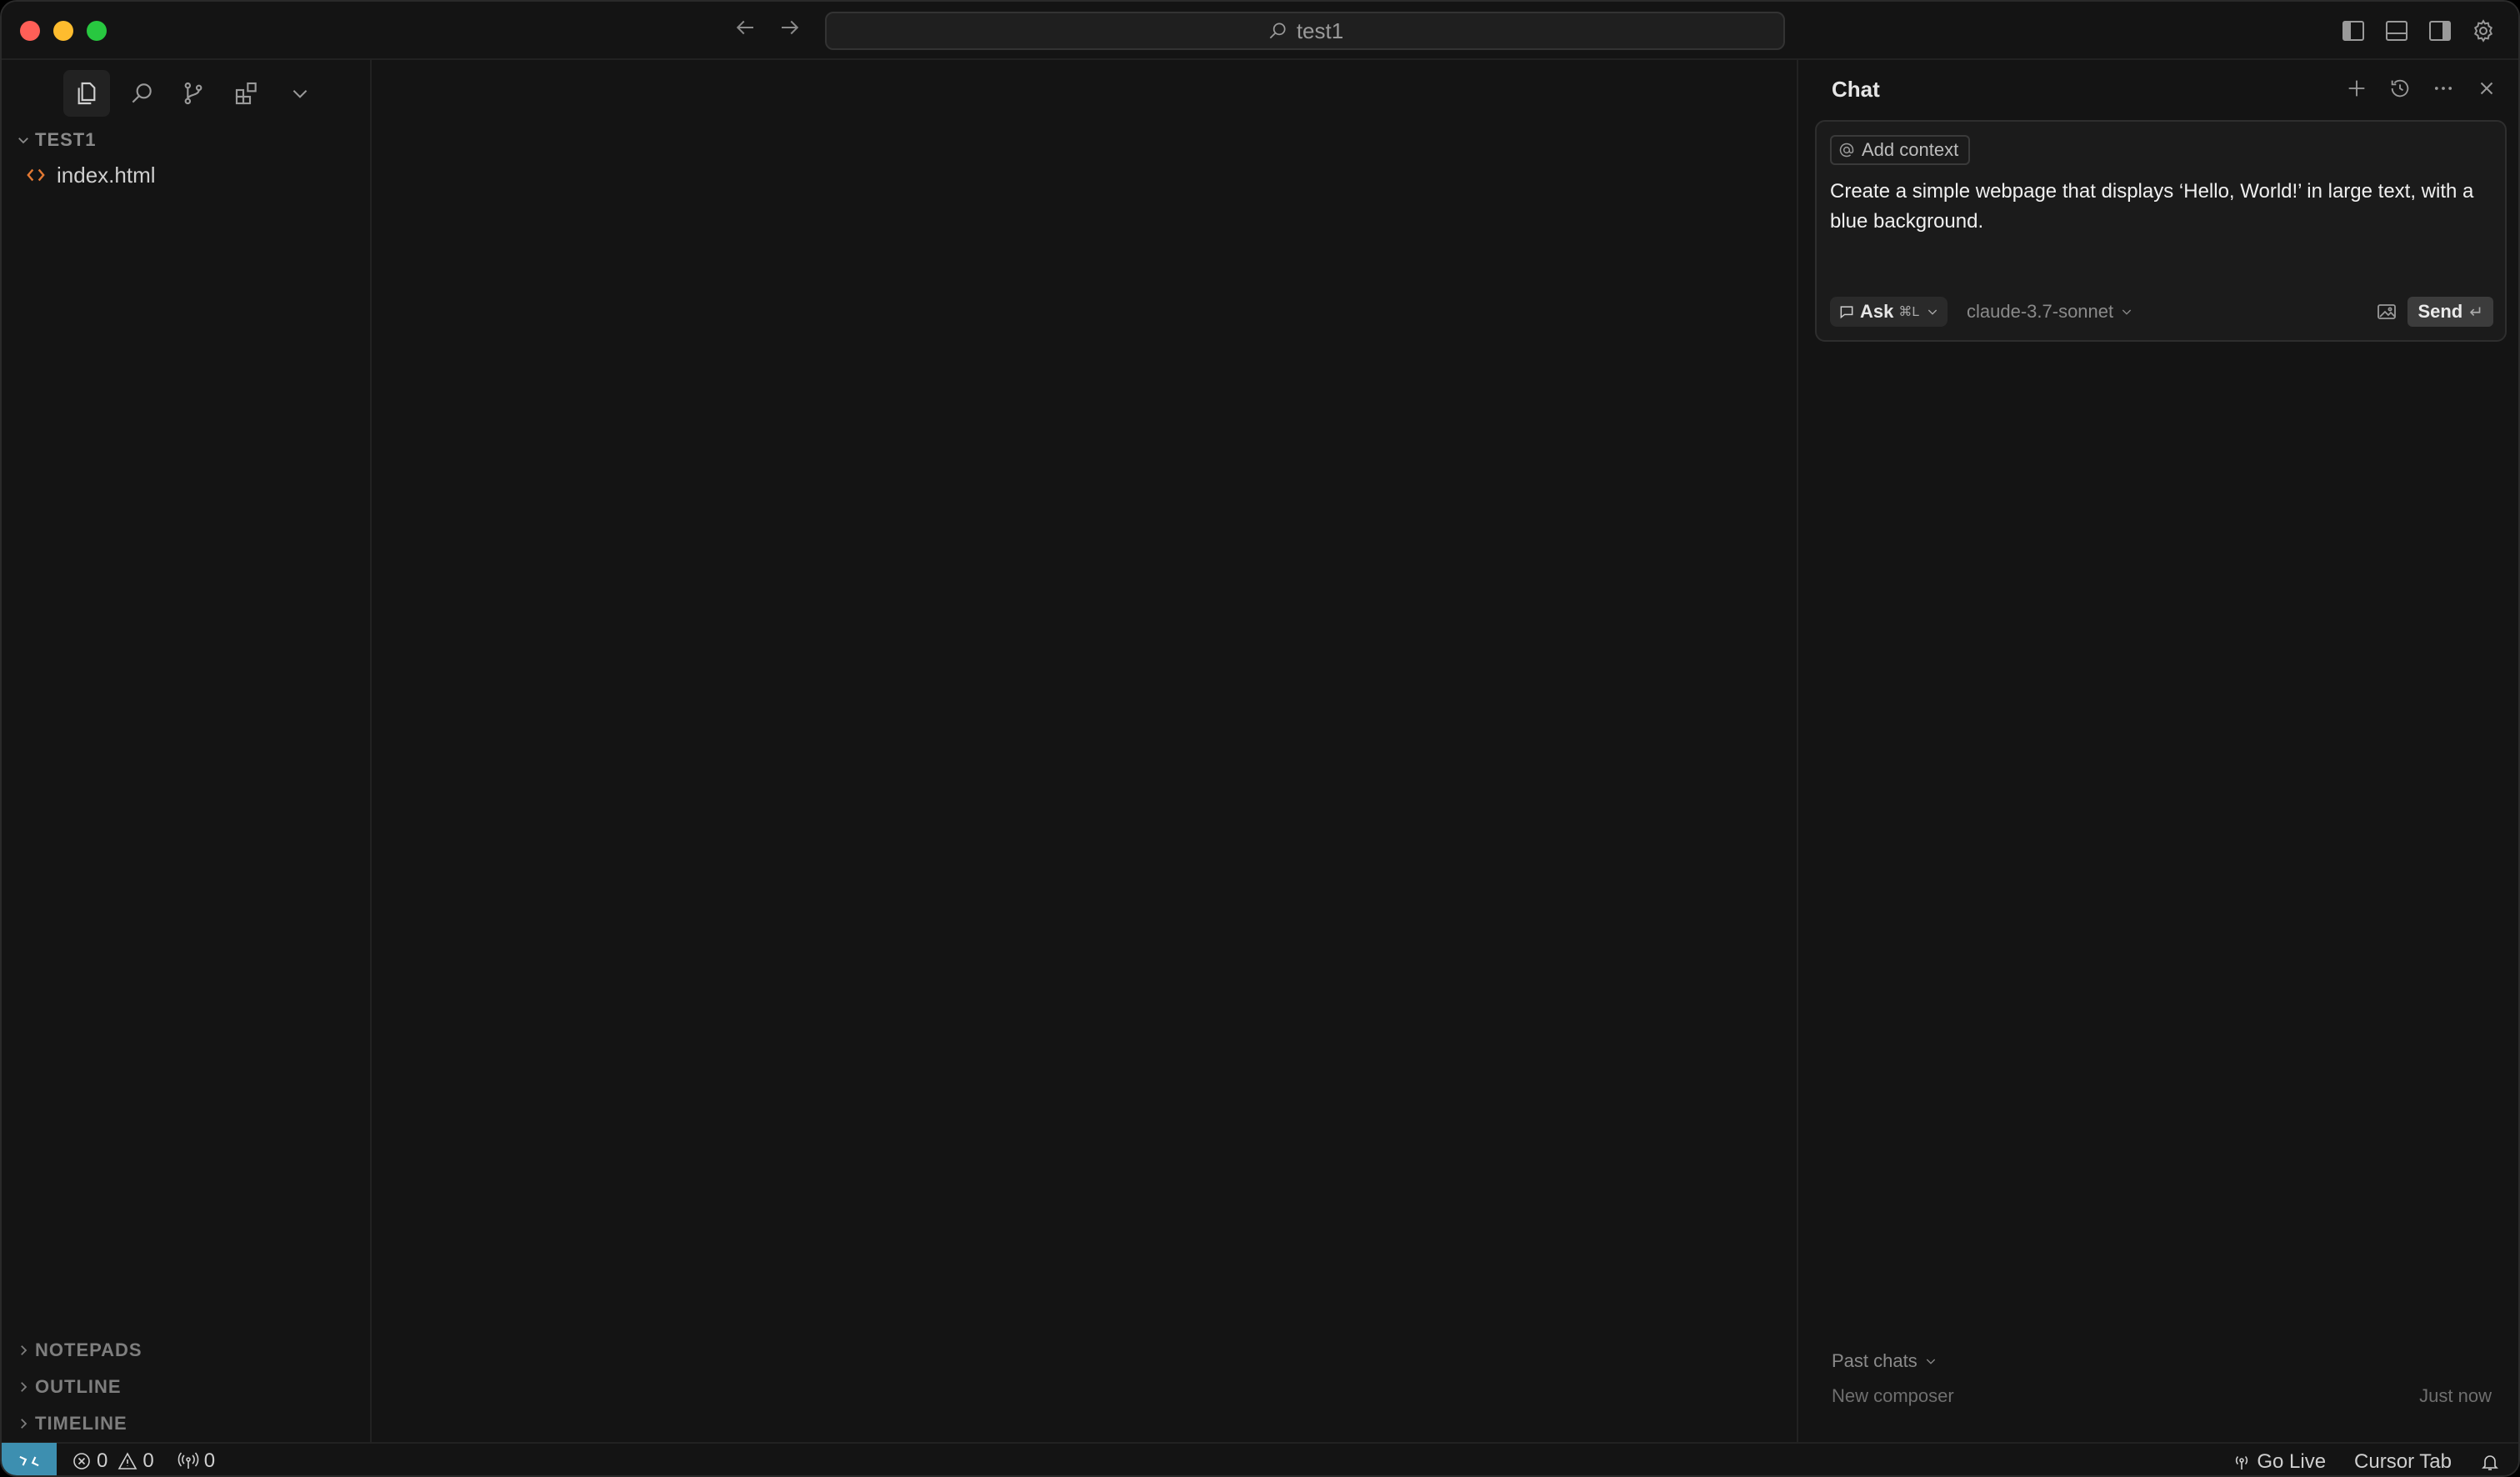 This screenshot has height=1477, width=2520. I want to click on window-minimize-button, so click(63, 31).